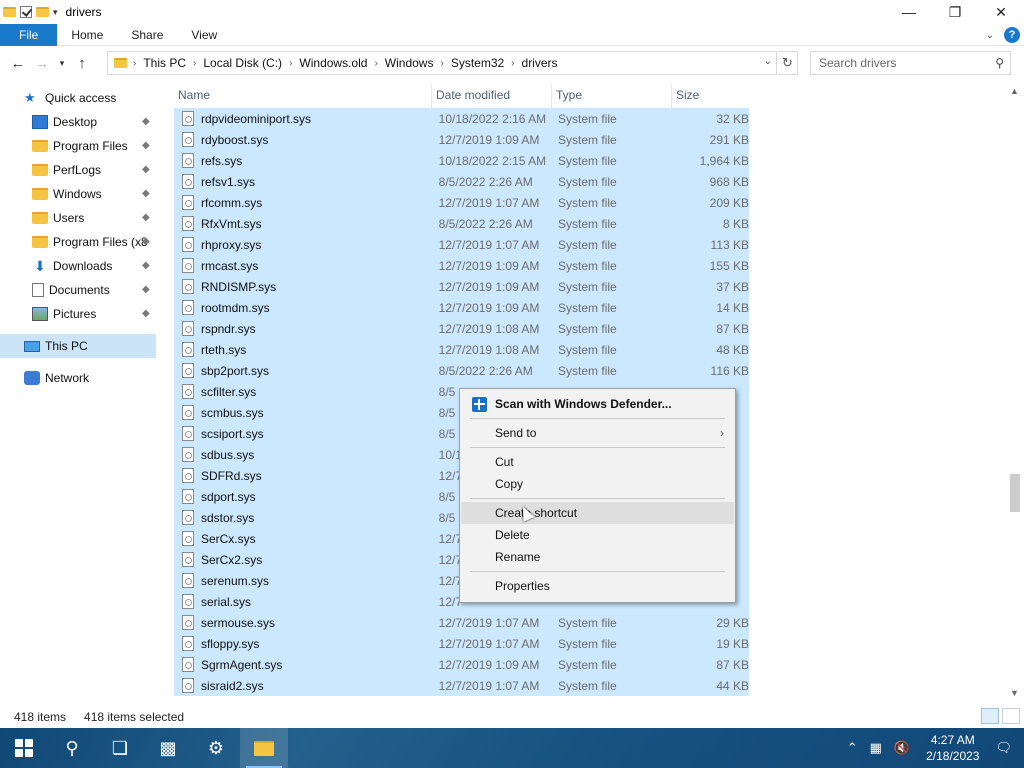 Image resolution: width=1024 pixels, height=768 pixels. What do you see at coordinates (477, 63) in the screenshot?
I see `breadcrumb-system32: System32` at bounding box center [477, 63].